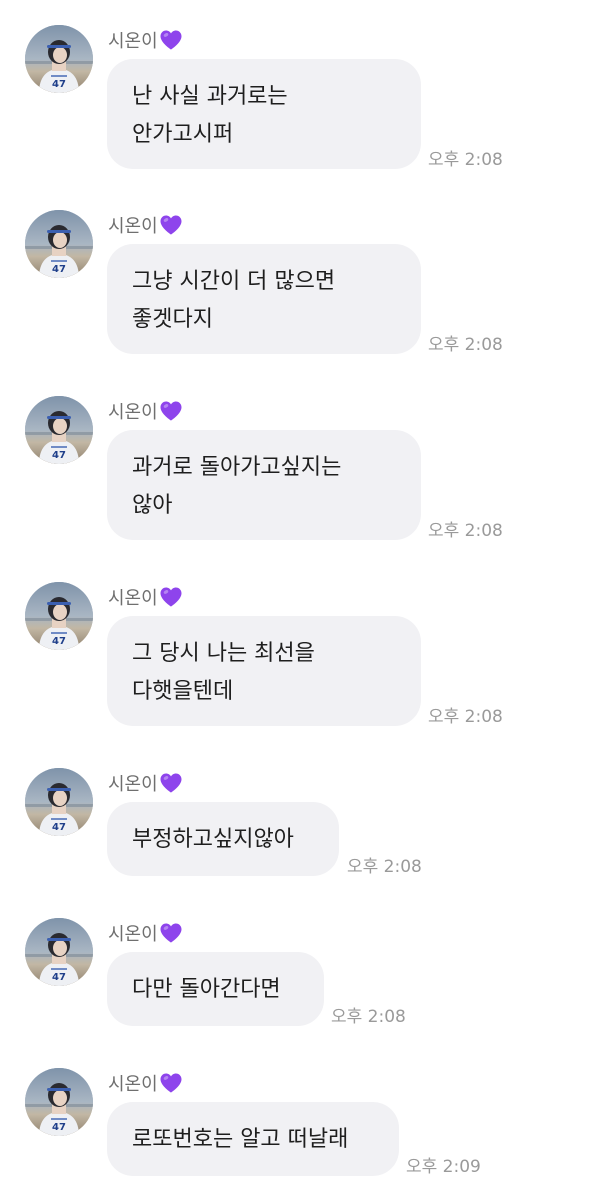 The height and width of the screenshot is (1200, 597). Describe the element at coordinates (264, 671) in the screenshot. I see `message-bubble: 그 당시 나는 최선을 다햇을텐데` at that location.